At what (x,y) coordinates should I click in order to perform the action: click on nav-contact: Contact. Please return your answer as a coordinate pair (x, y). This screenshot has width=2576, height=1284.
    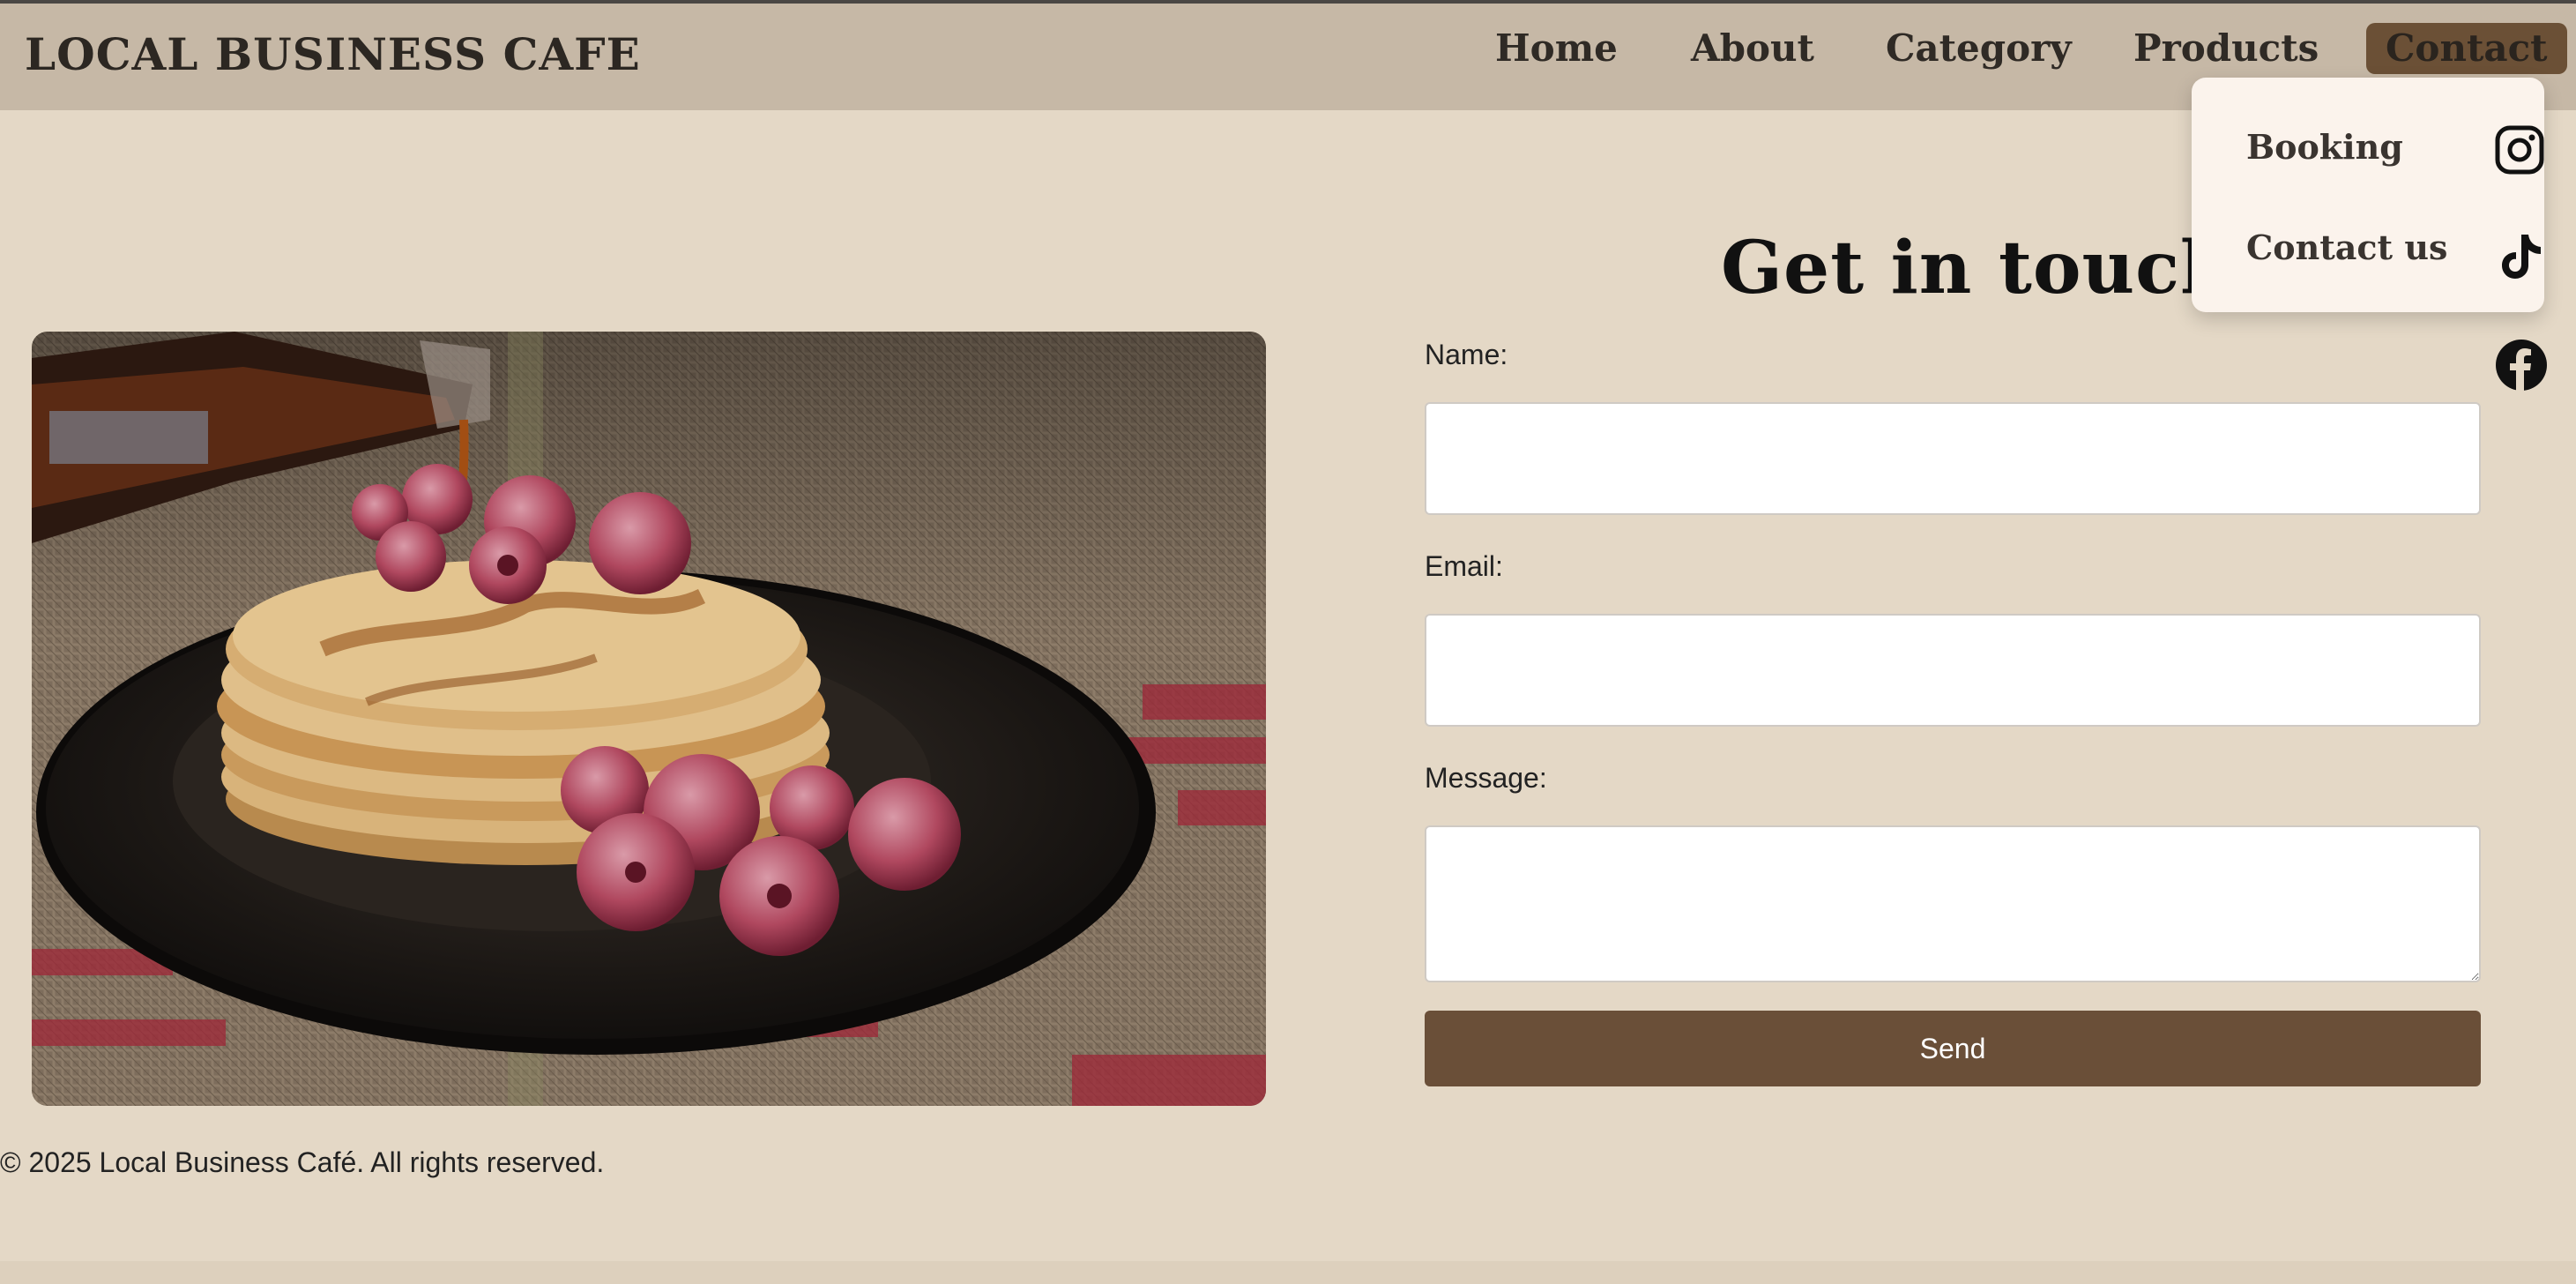
    Looking at the image, I should click on (2466, 48).